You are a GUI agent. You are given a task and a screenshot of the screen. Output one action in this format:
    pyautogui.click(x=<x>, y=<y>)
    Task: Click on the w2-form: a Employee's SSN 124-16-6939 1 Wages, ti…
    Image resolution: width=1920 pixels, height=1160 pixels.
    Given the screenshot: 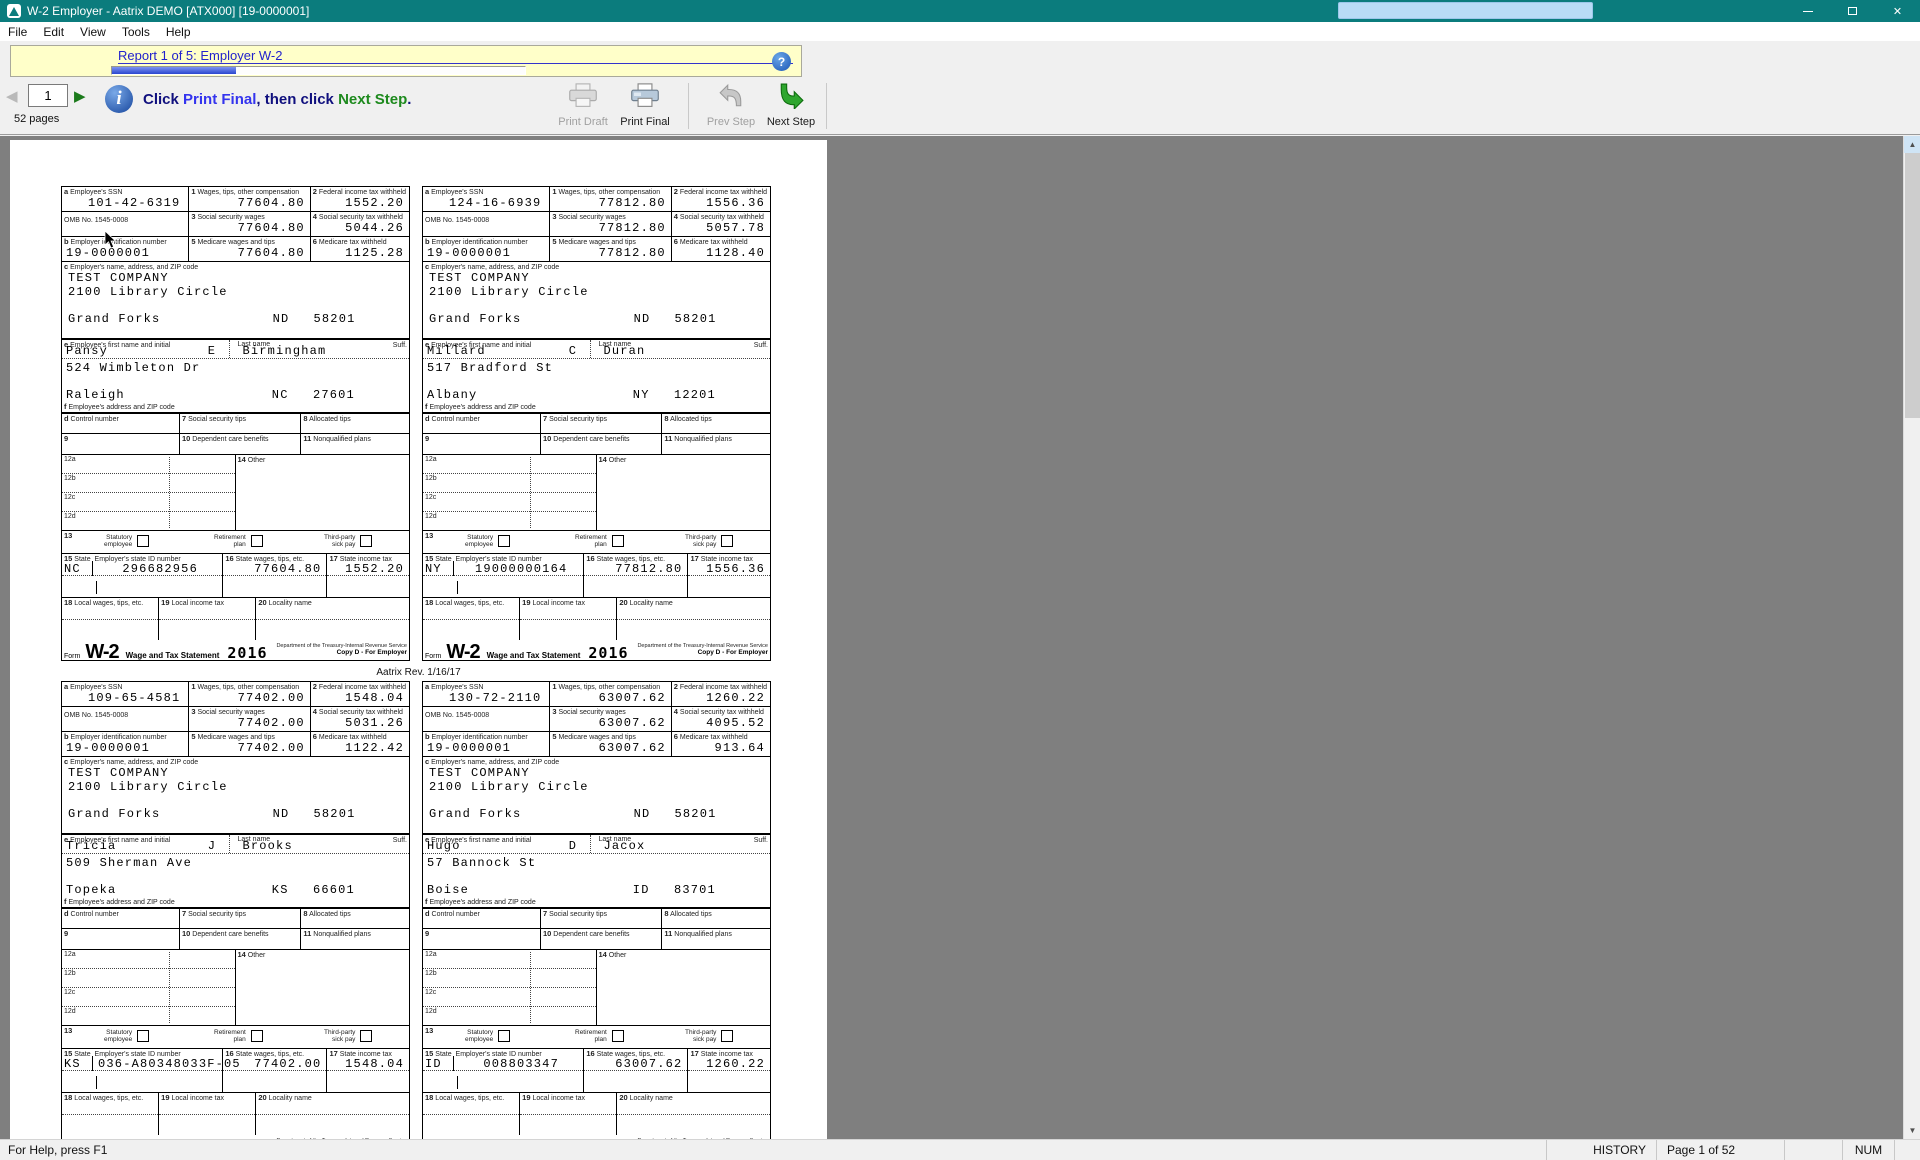 What is the action you would take?
    pyautogui.click(x=596, y=424)
    